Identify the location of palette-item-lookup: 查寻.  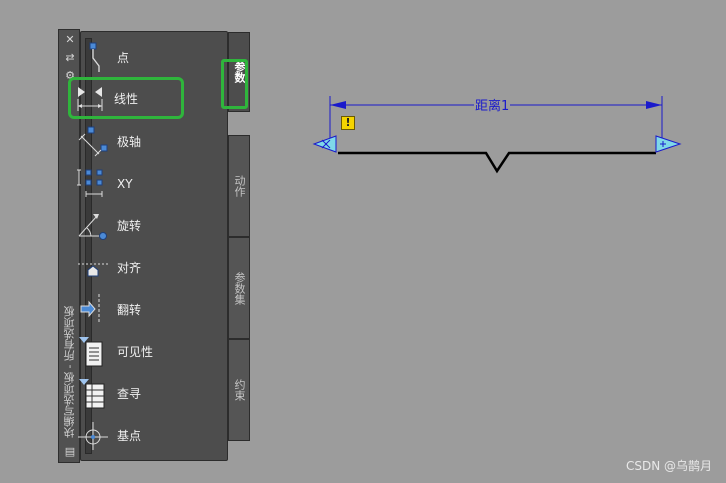
(138, 393).